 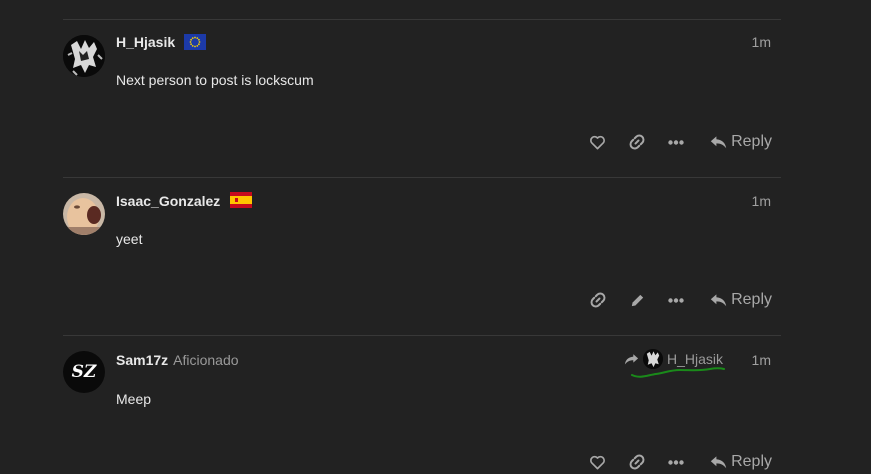 What do you see at coordinates (168, 201) in the screenshot?
I see `username: Isaac_Gonzalez` at bounding box center [168, 201].